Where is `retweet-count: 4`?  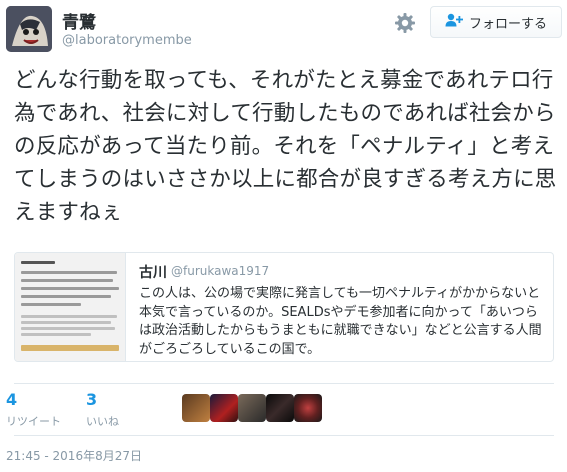 retweet-count: 4 is located at coordinates (12, 399).